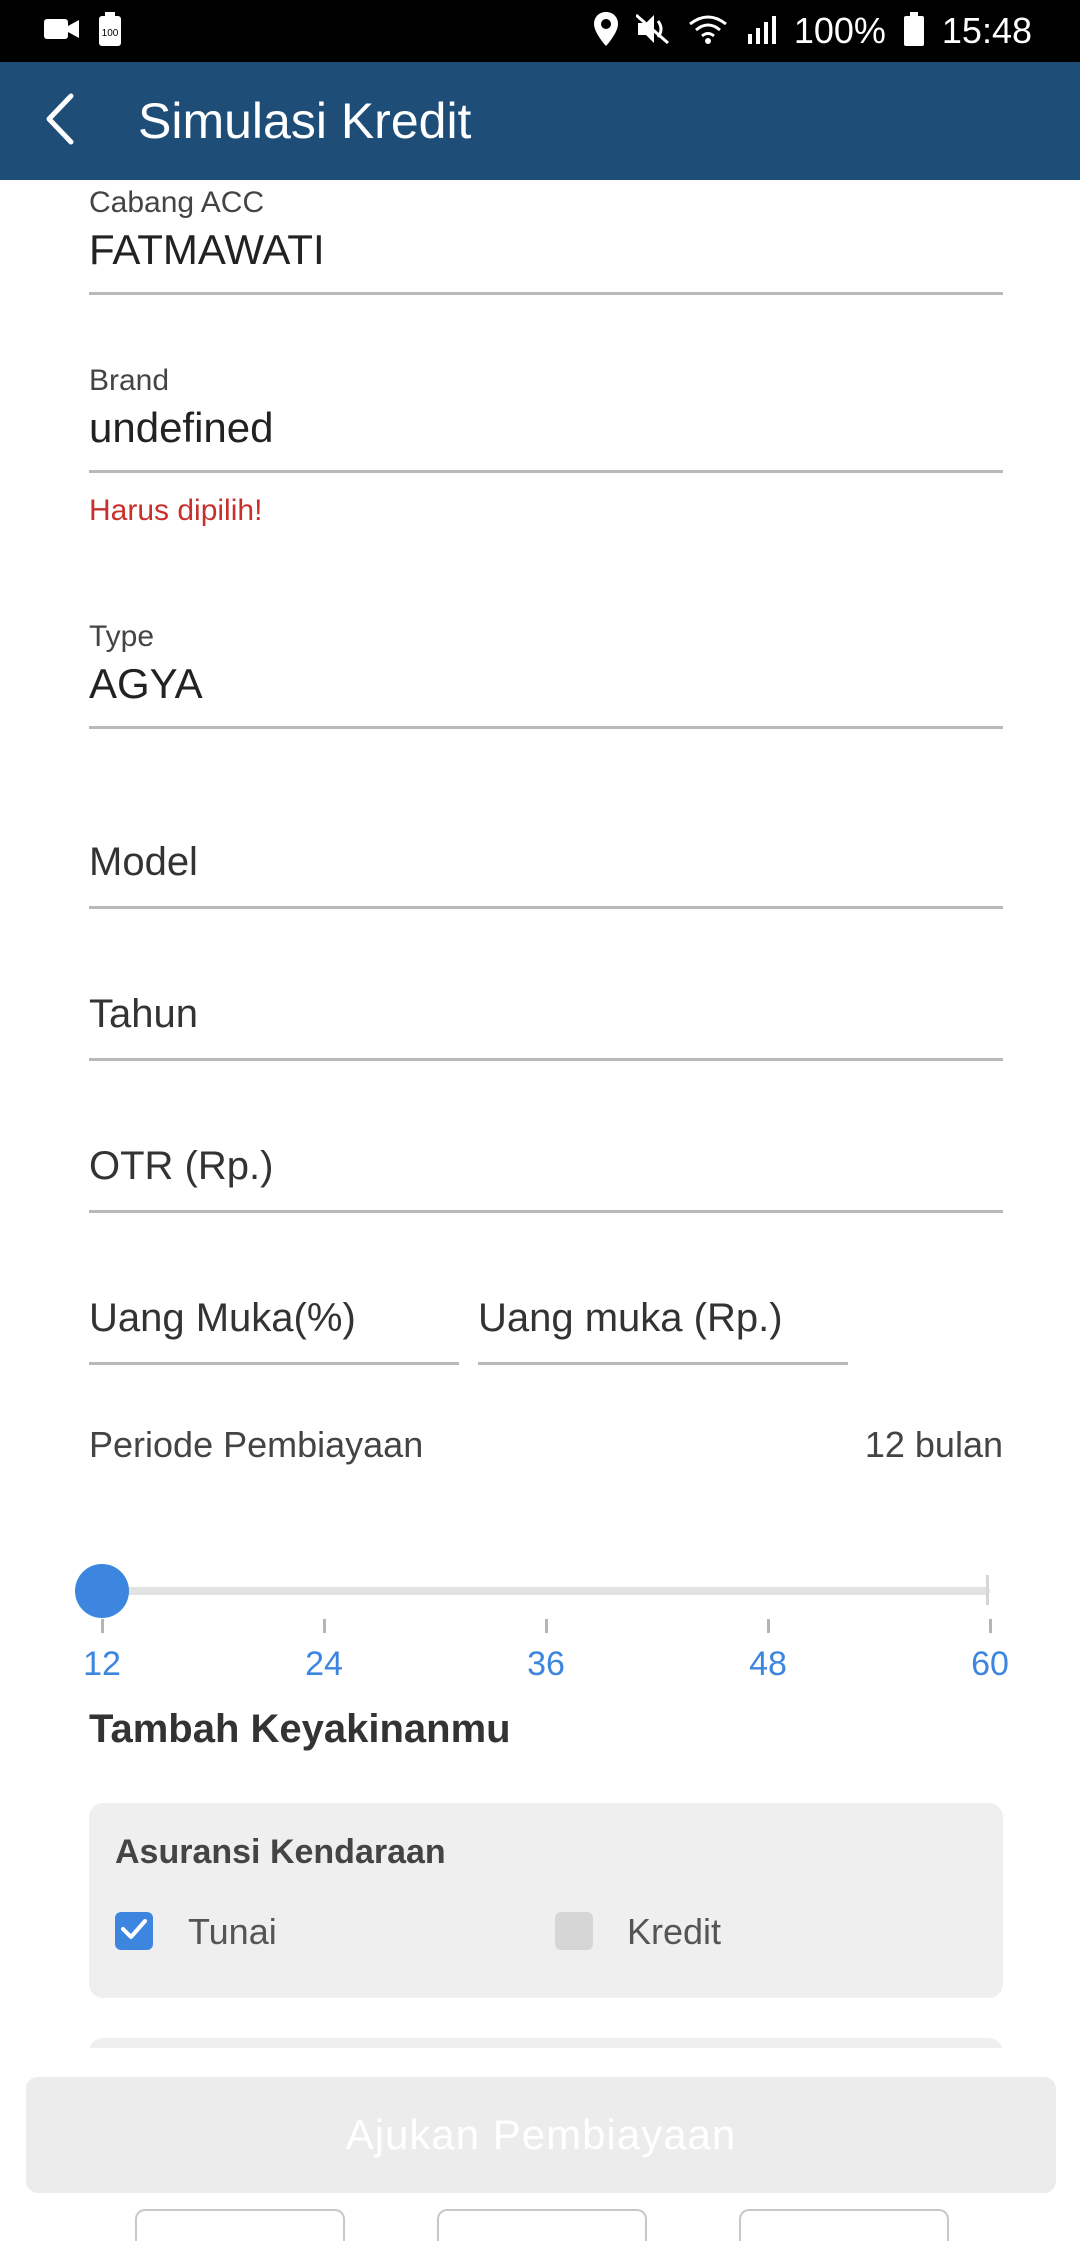 The width and height of the screenshot is (1080, 2241). Describe the element at coordinates (768, 1664) in the screenshot. I see `slider-tick-label: 48` at that location.